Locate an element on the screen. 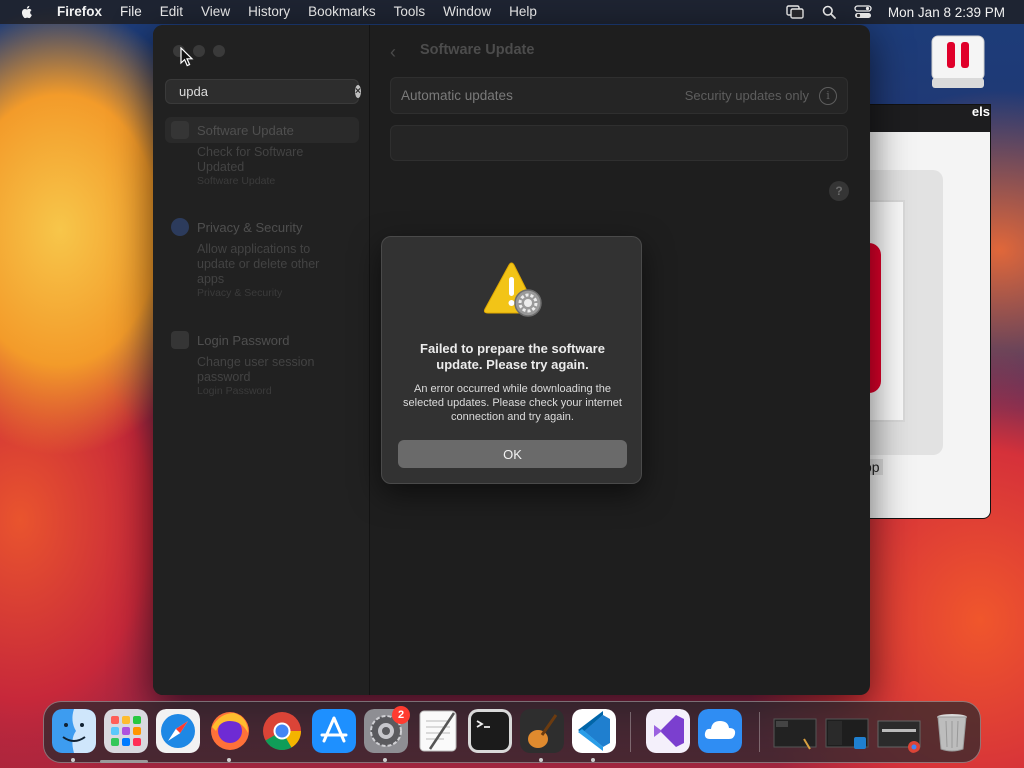 This screenshot has width=1024, height=768. mouse-cursor-icon is located at coordinates (187, 57).